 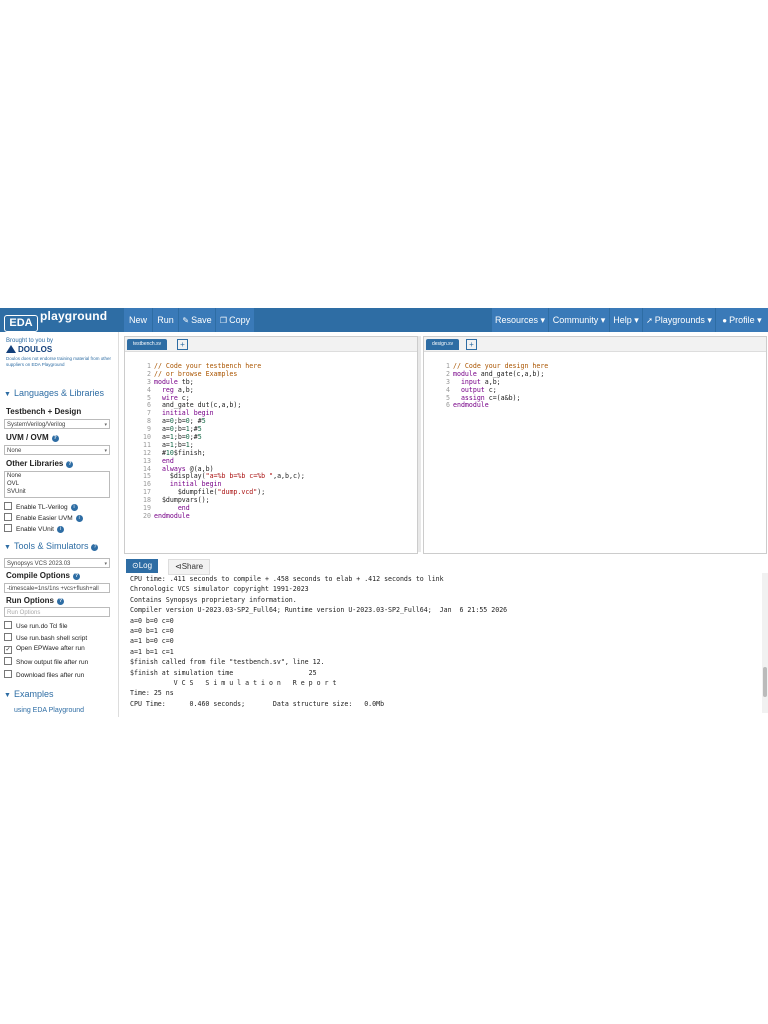 I want to click on download-files-row: Download files after run, so click(x=44, y=674).